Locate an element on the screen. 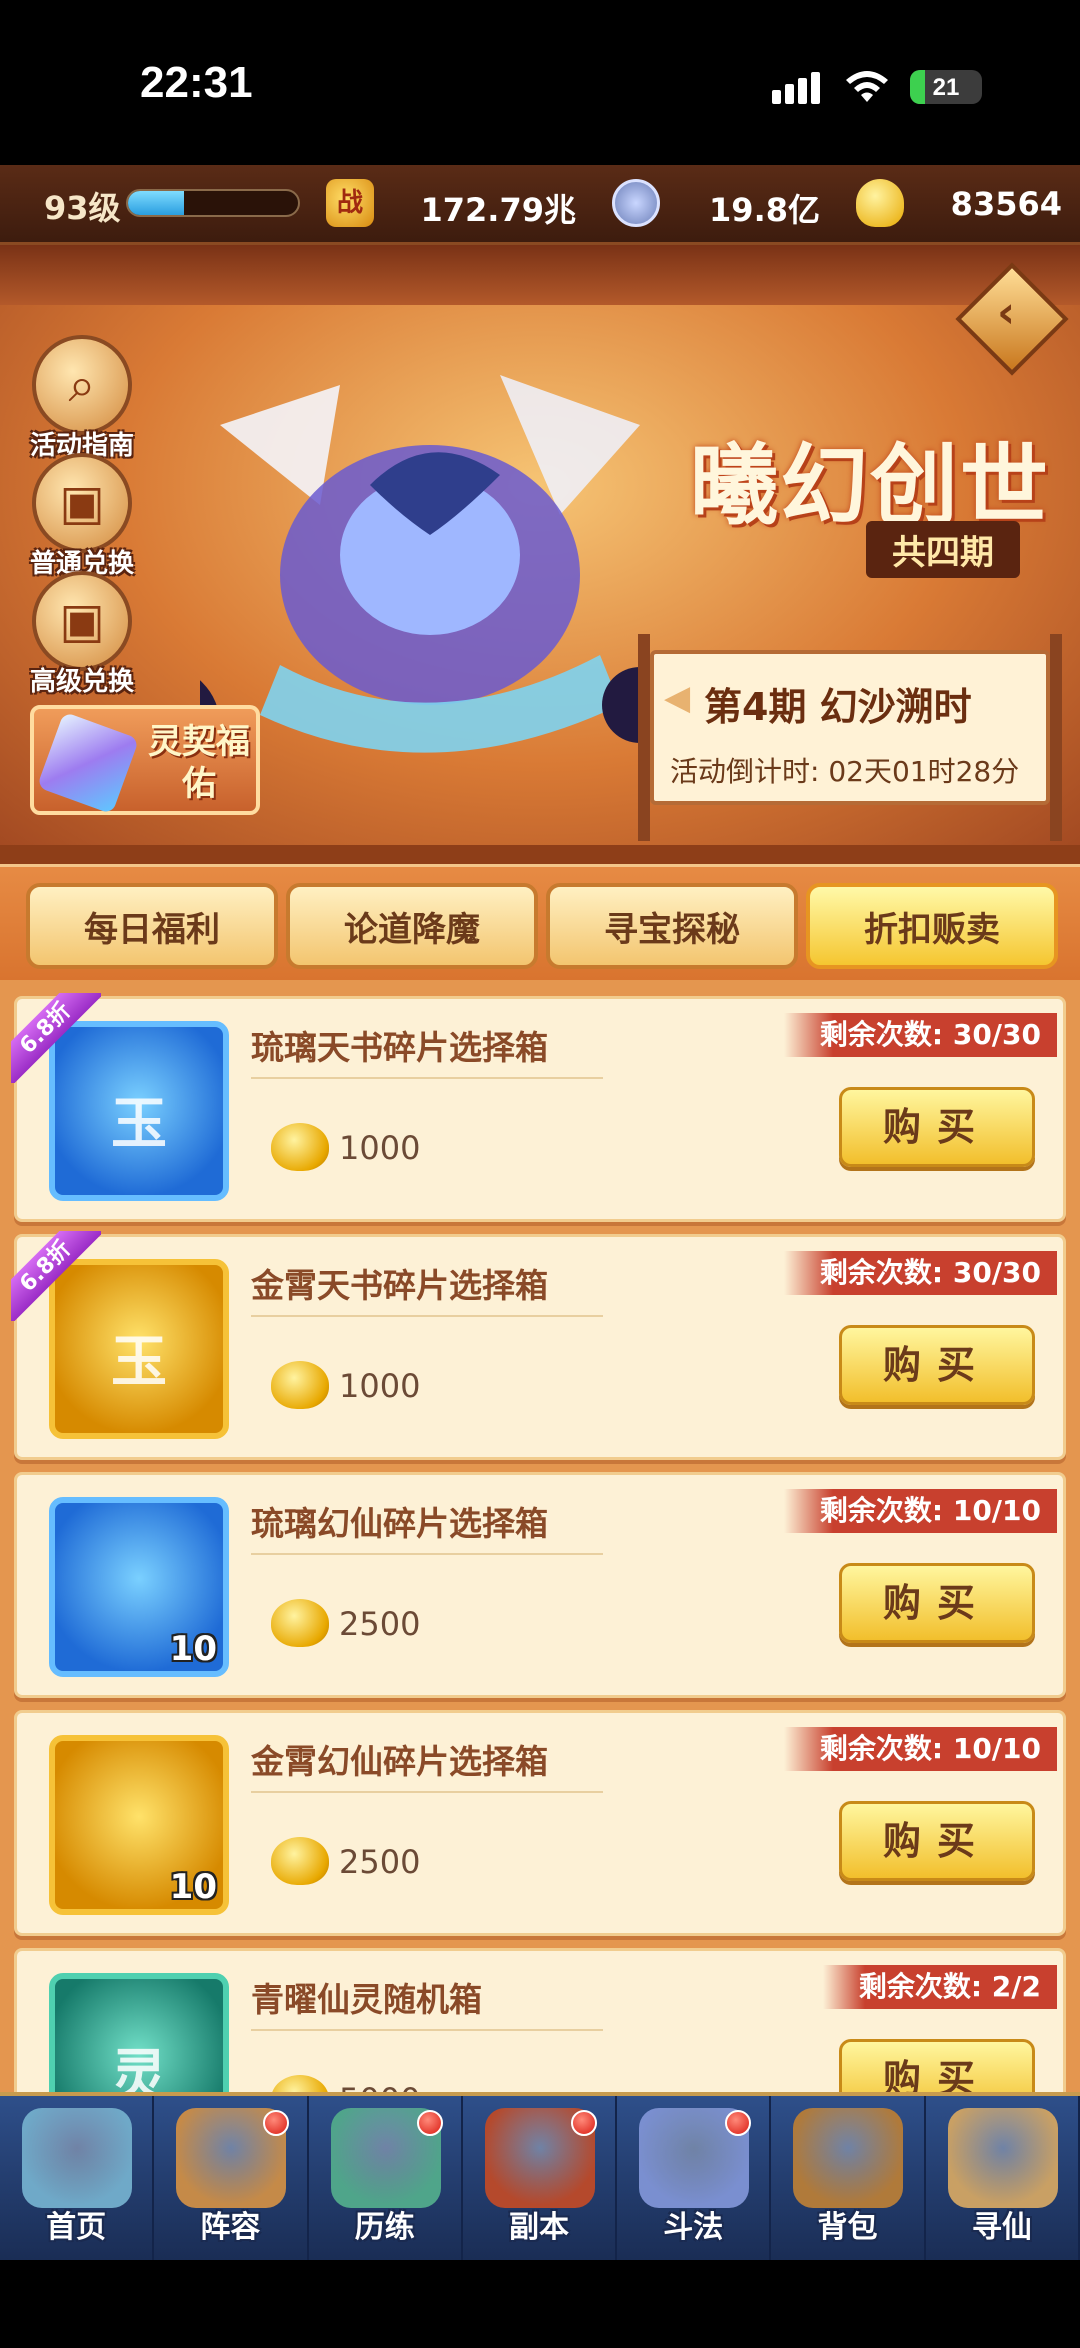 This screenshot has width=1080, height=2348. copper-coin-icon is located at coordinates (636, 203).